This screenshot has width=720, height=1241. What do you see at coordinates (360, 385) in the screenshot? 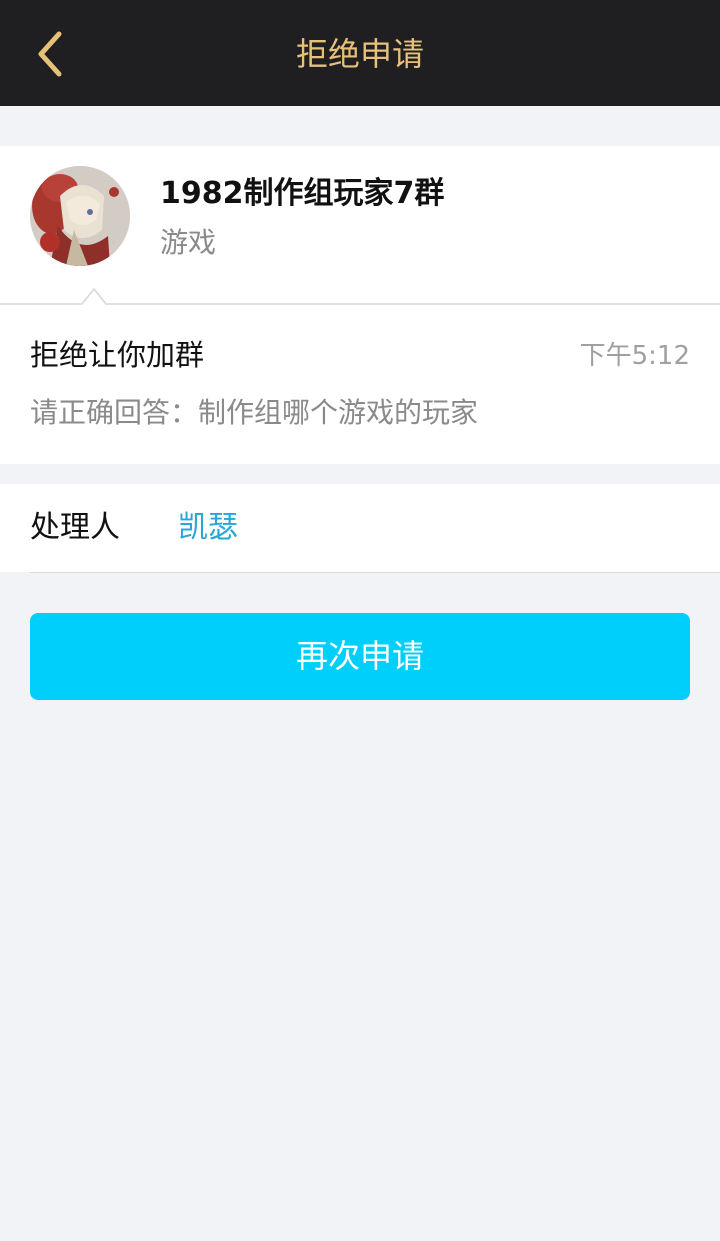
I see `reply-card: 拒绝让你加群 下午5:12 请正确回答：制作组哪个游戏的玩家` at bounding box center [360, 385].